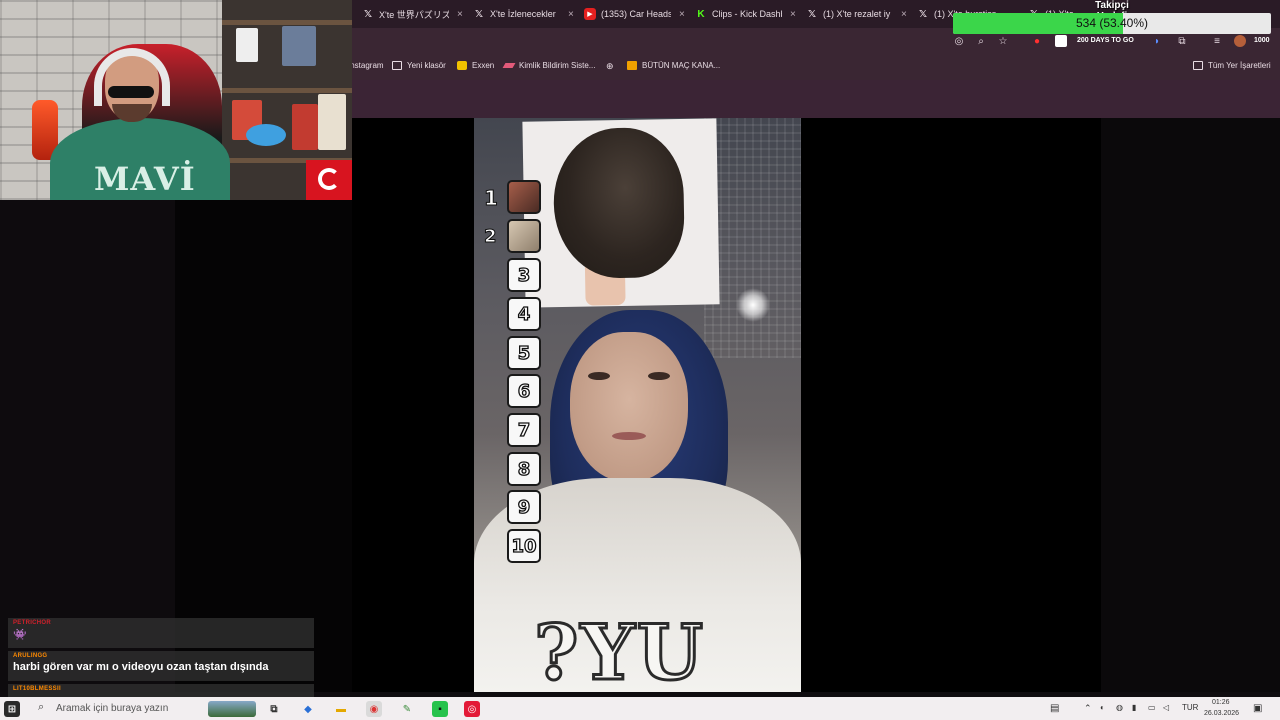 This screenshot has height=720, width=1280. What do you see at coordinates (1240, 41) in the screenshot?
I see `profile-avatar-icon` at bounding box center [1240, 41].